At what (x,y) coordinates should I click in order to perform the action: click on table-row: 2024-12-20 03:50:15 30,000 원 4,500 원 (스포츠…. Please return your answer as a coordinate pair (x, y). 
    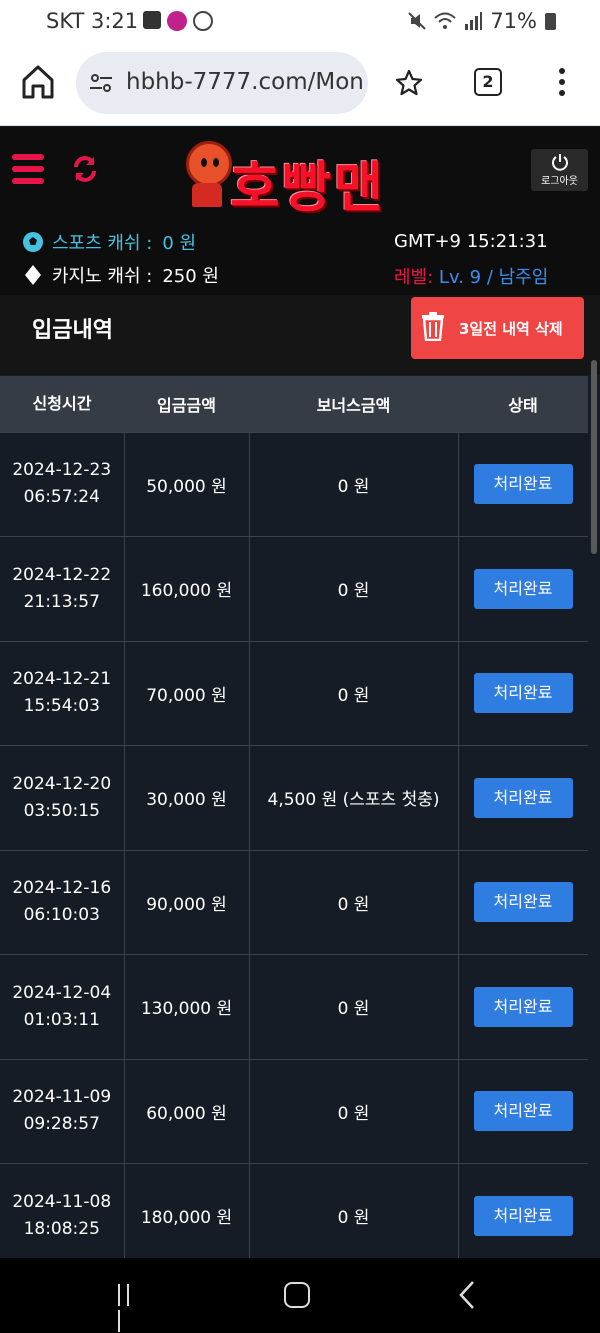
    Looking at the image, I should click on (294, 798).